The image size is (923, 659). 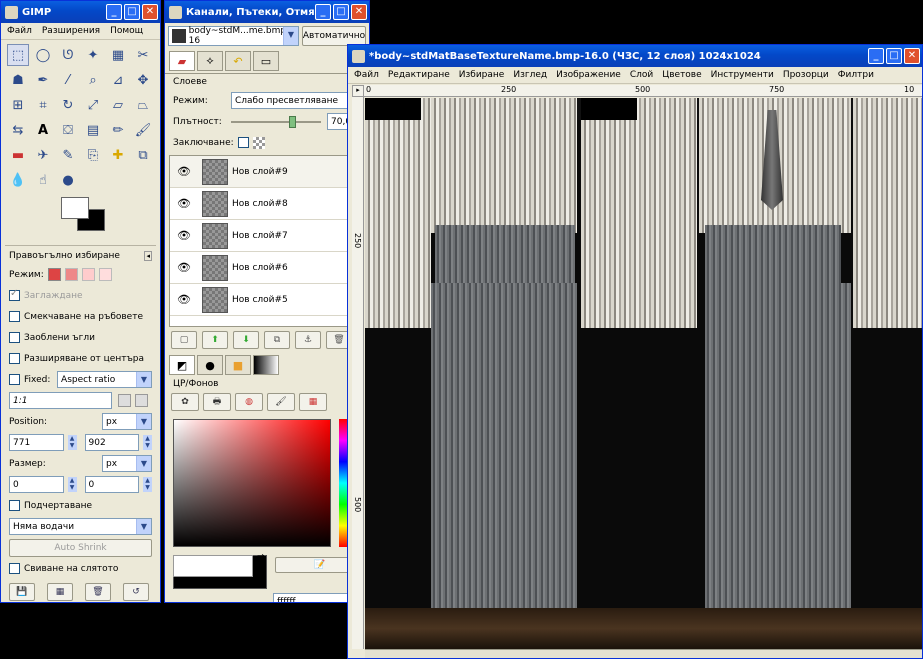 What do you see at coordinates (124, 400) in the screenshot?
I see `portrait-icon` at bounding box center [124, 400].